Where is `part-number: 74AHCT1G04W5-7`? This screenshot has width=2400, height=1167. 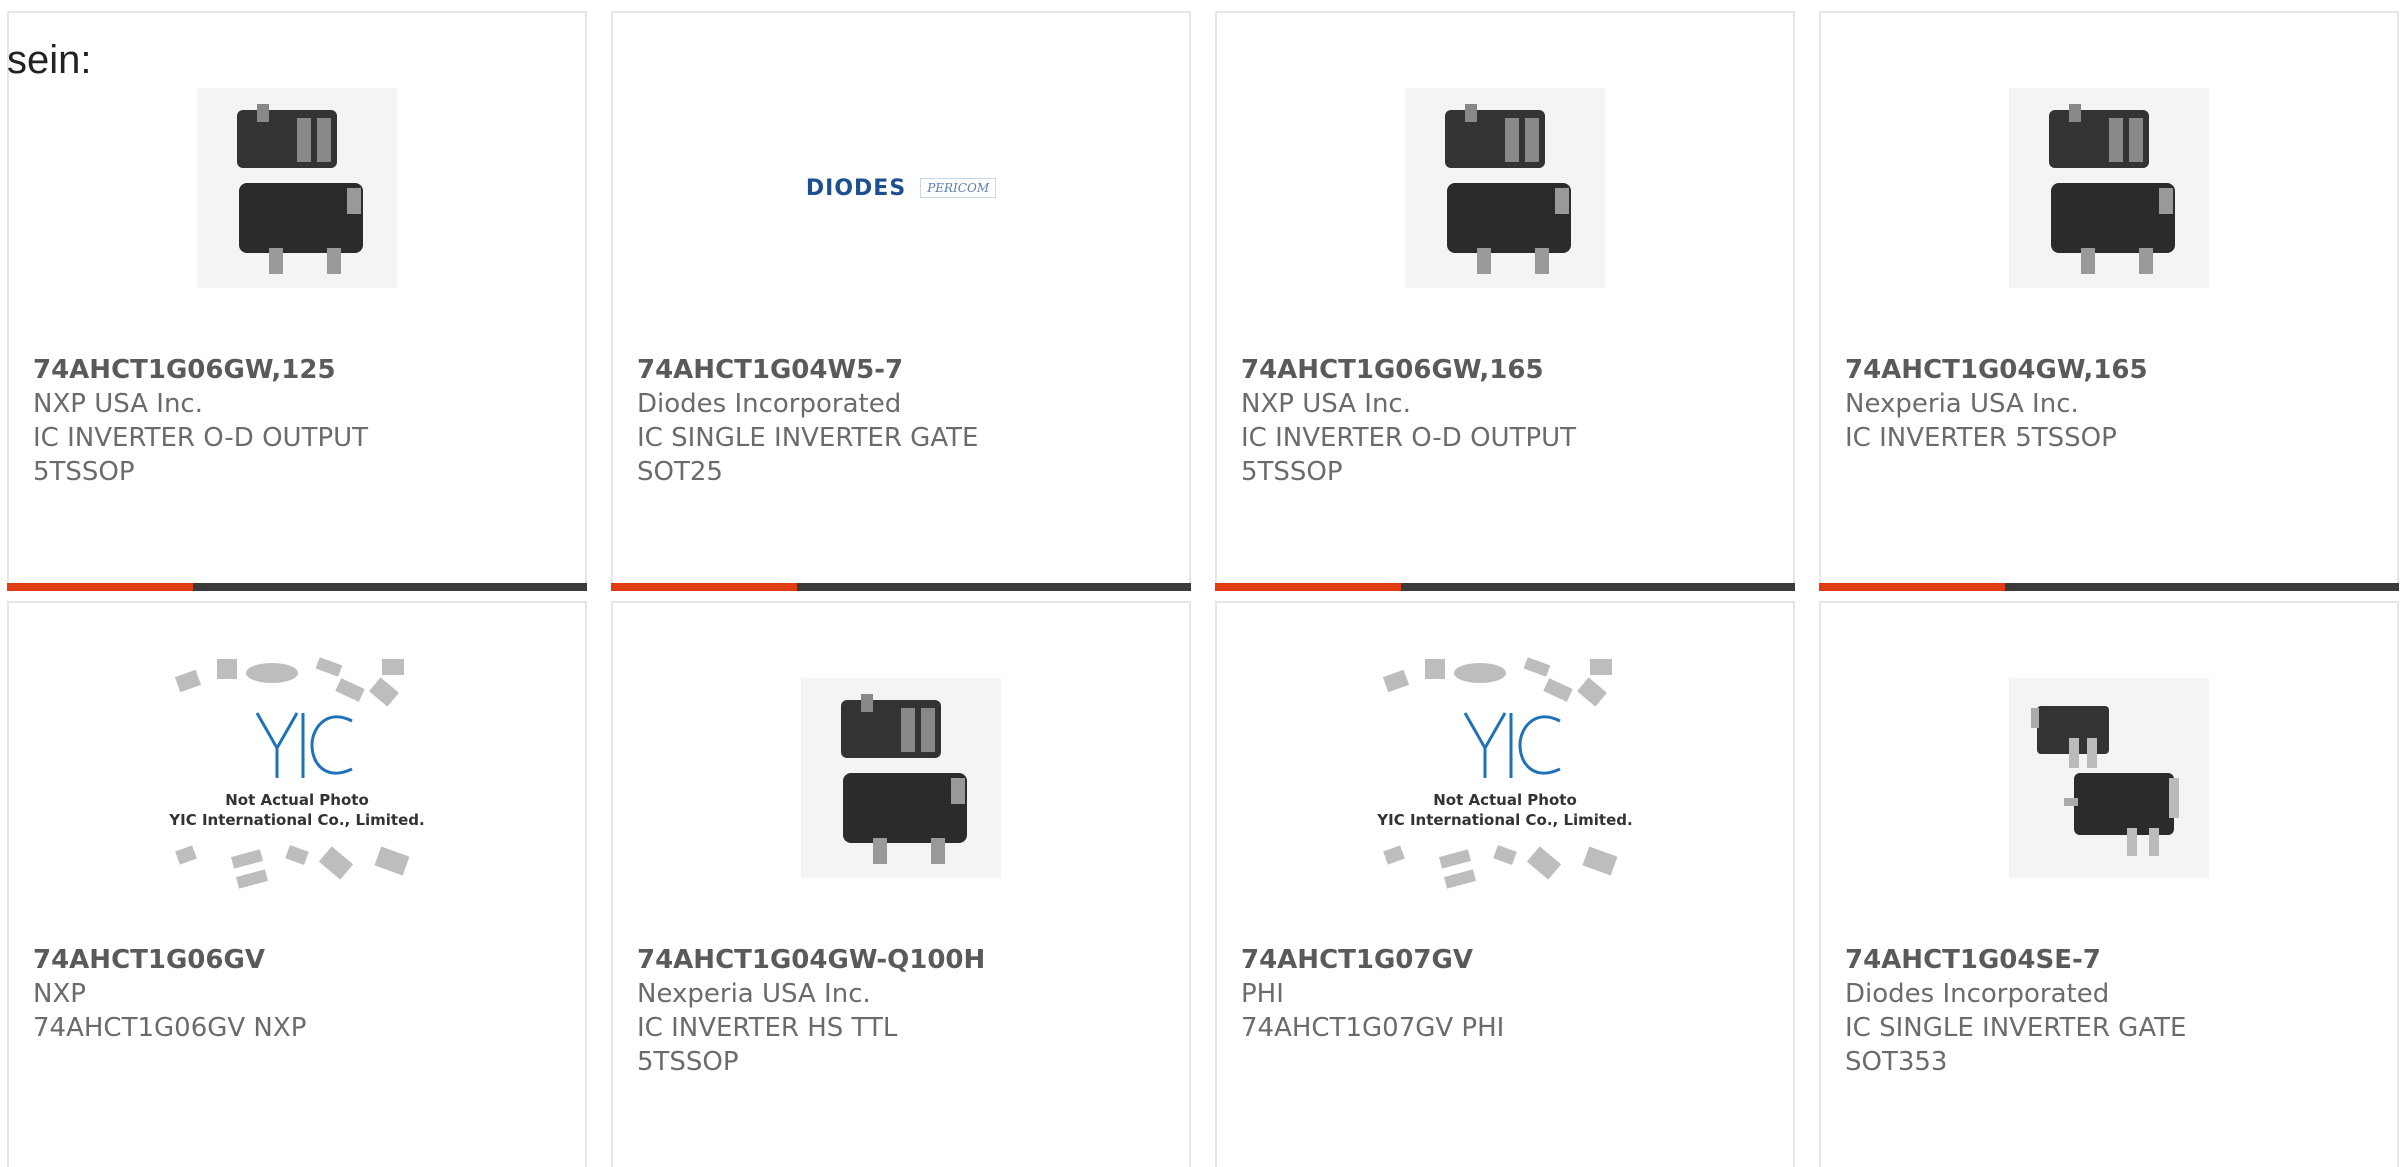 part-number: 74AHCT1G04W5-7 is located at coordinates (901, 370).